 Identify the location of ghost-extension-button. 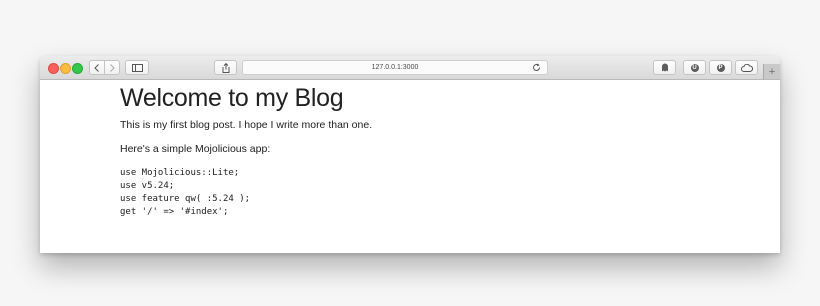
(664, 67).